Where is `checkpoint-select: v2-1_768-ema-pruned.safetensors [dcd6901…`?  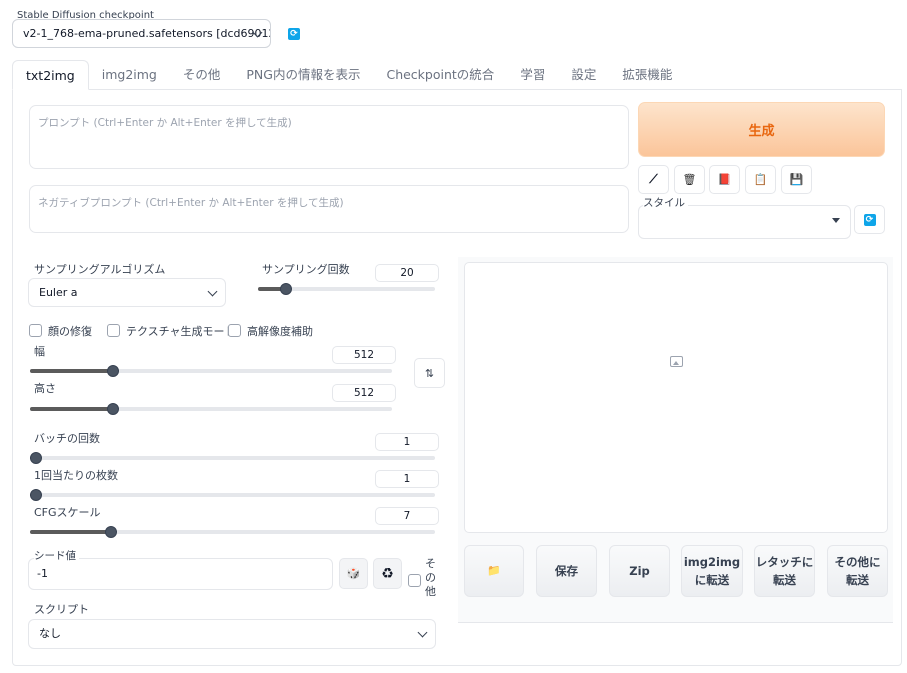 checkpoint-select: v2-1_768-ema-pruned.safetensors [dcd6901… is located at coordinates (141, 33).